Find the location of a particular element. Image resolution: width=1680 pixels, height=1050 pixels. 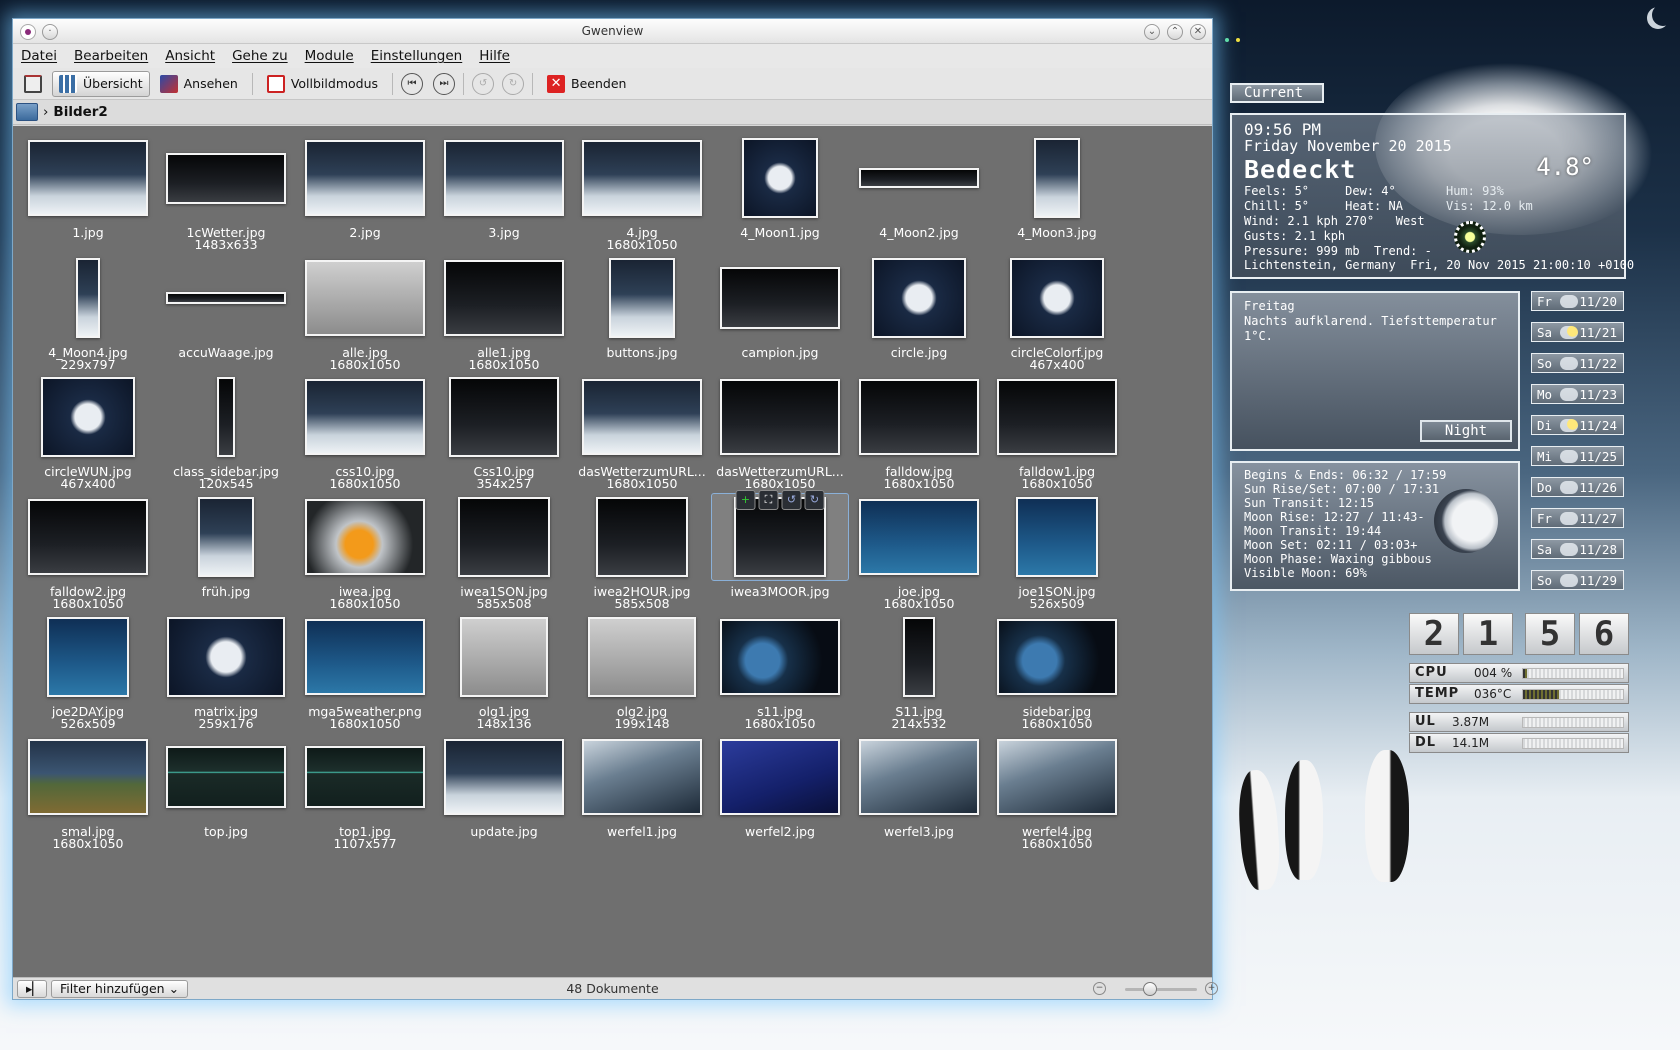

forecast-tile: Mo 11/23 is located at coordinates (1577, 394).